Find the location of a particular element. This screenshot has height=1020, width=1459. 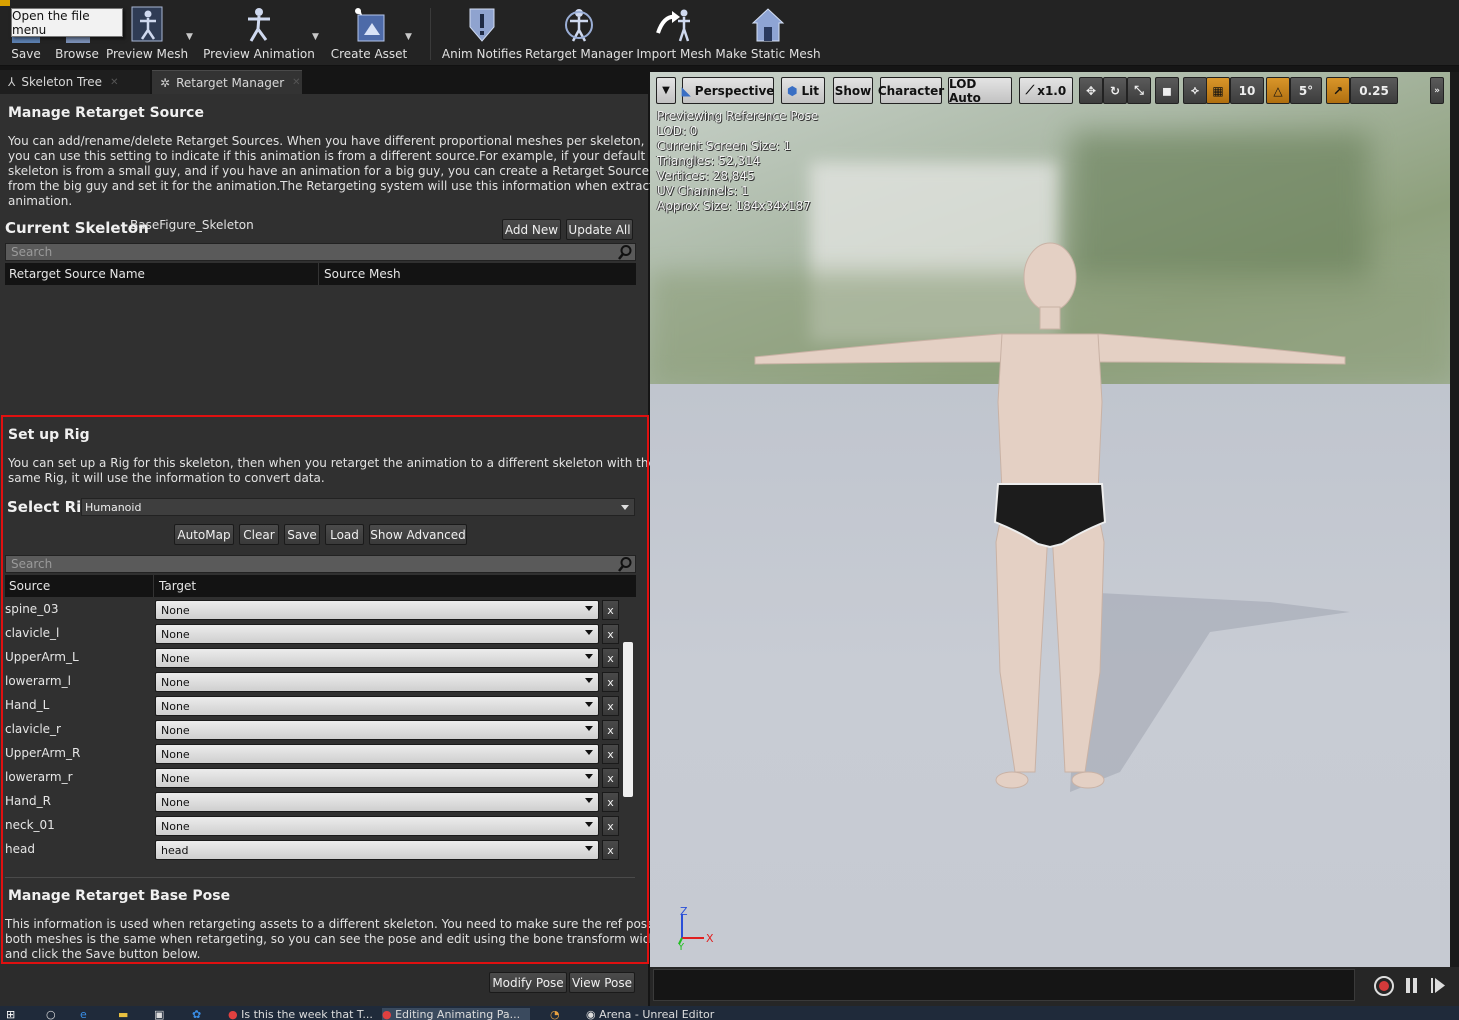

windows-start-icon: ⊞ is located at coordinates (14, 1014).